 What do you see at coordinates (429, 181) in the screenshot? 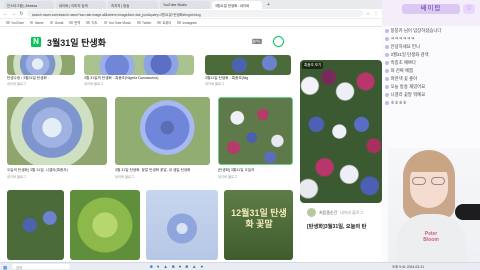
I see `glasses` at bounding box center [429, 181].